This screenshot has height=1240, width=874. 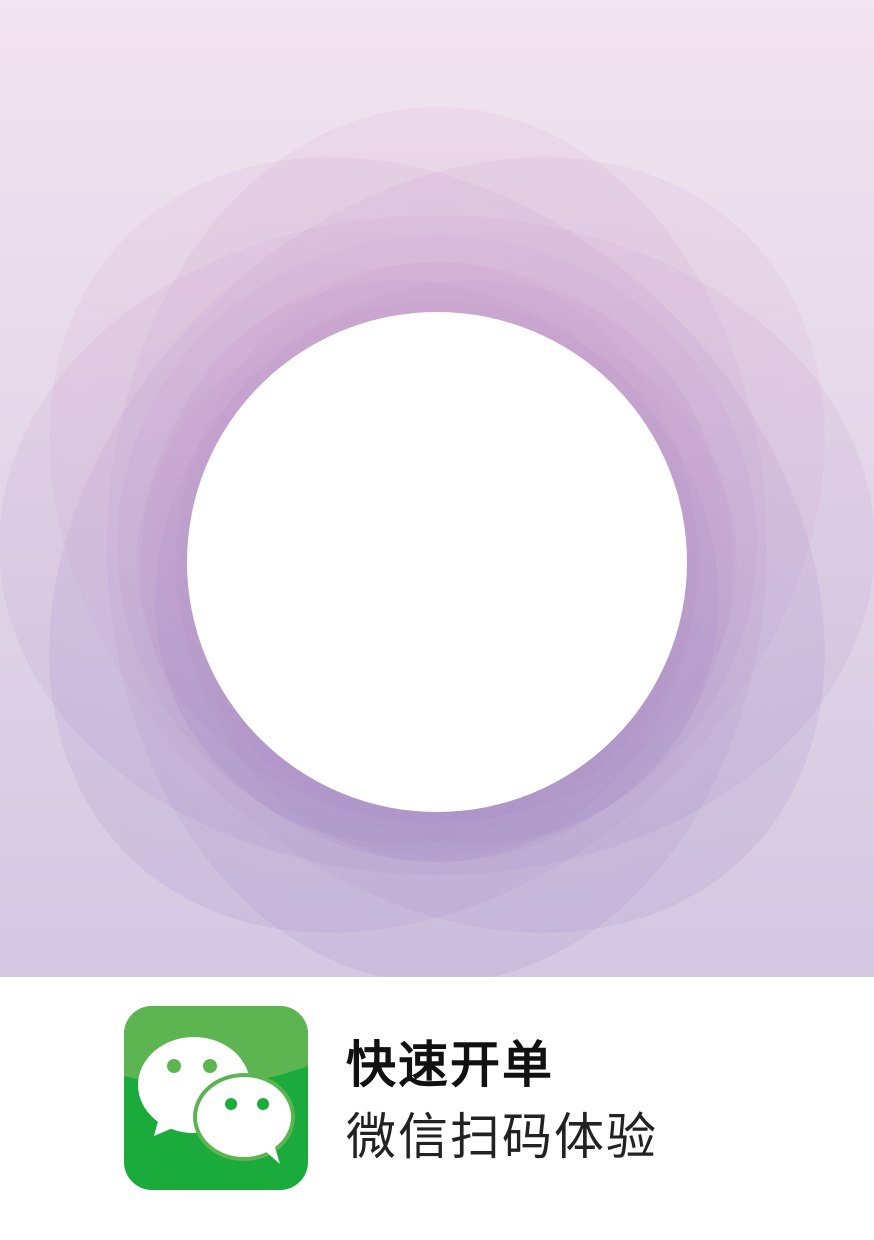 I want to click on wechat-icon, so click(x=216, y=1098).